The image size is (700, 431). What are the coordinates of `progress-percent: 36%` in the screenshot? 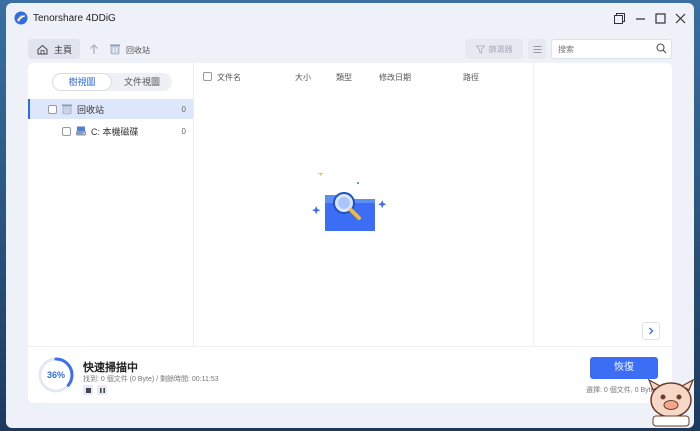 It's located at (55, 375).